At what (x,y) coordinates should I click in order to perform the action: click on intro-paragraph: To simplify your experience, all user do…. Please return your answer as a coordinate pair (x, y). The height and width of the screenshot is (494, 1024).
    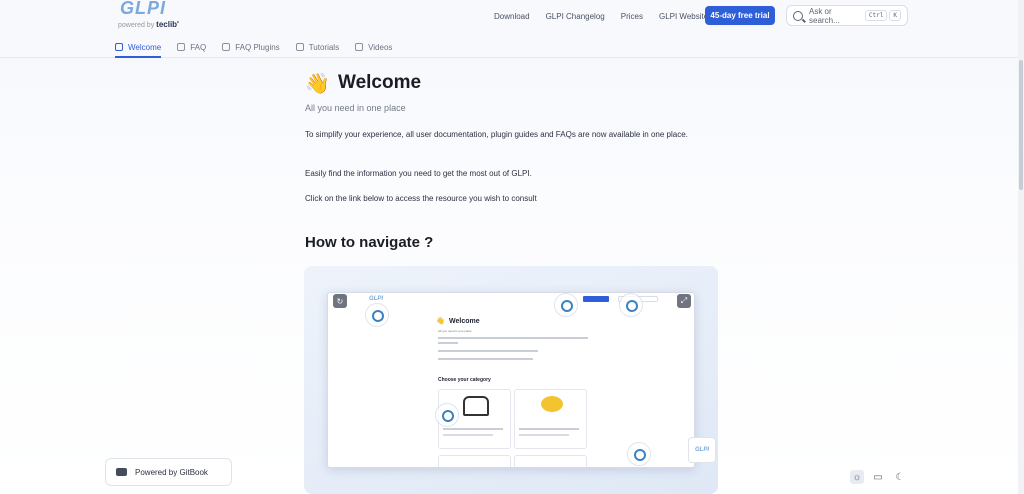
    Looking at the image, I should click on (496, 134).